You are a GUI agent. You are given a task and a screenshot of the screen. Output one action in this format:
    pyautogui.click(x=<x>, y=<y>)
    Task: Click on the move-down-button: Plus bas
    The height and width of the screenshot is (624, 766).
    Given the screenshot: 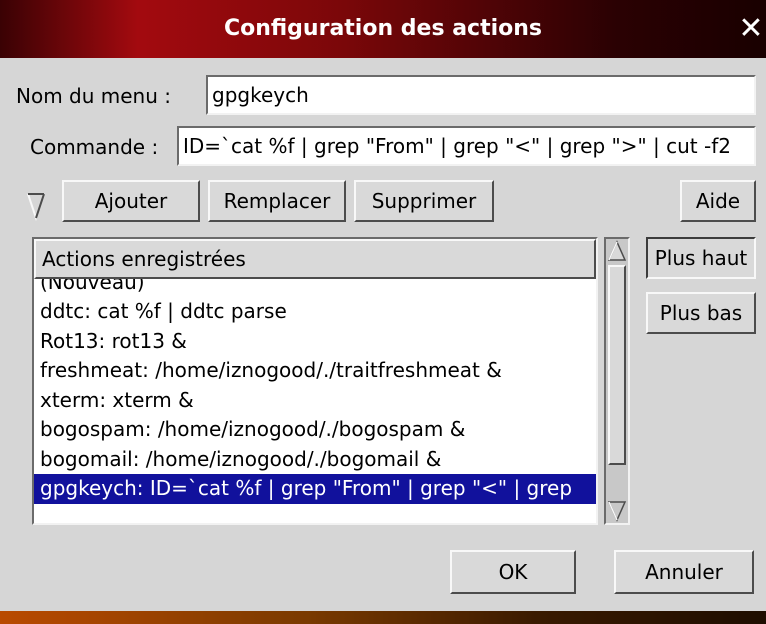 What is the action you would take?
    pyautogui.click(x=701, y=313)
    